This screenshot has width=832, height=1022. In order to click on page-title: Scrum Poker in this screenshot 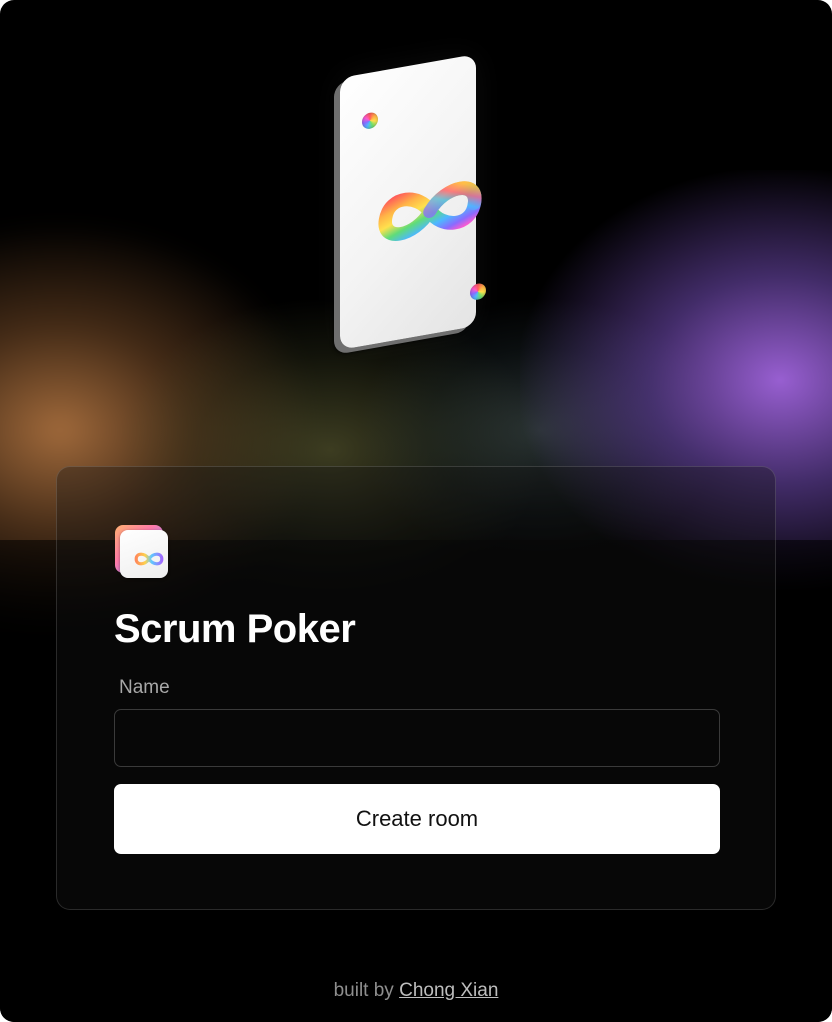, I will do `click(235, 629)`.